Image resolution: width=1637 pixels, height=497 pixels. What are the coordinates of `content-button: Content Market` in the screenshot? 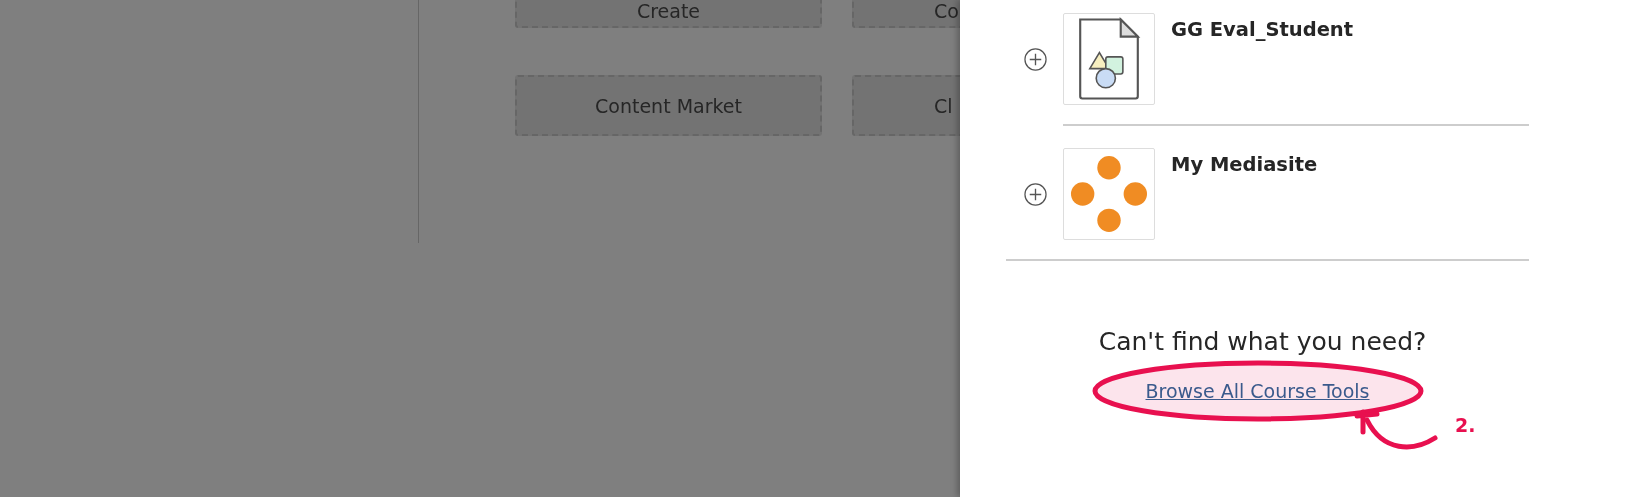 It's located at (668, 105).